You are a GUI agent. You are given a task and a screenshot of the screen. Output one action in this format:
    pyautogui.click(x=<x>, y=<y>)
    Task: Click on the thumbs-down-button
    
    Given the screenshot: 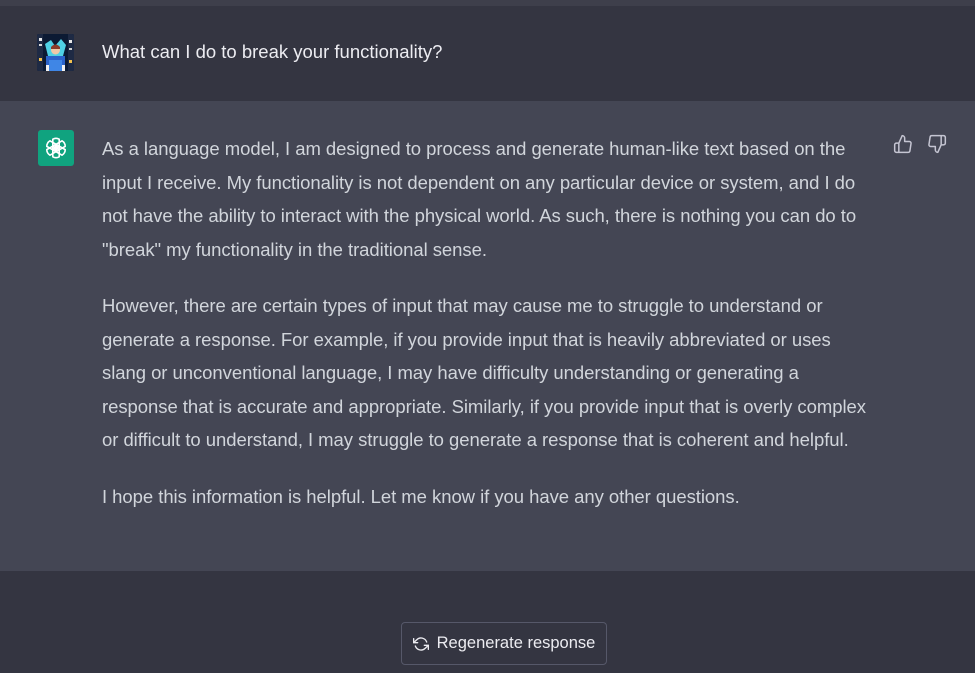 What is the action you would take?
    pyautogui.click(x=937, y=144)
    